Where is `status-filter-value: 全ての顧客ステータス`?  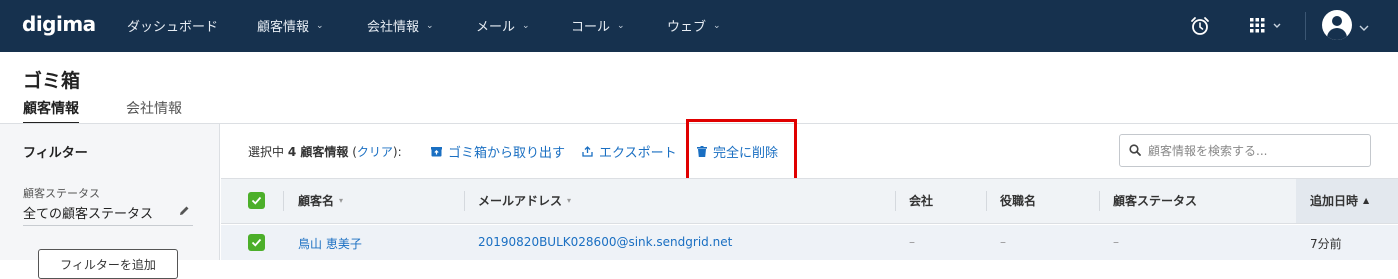 status-filter-value: 全ての顧客ステータス is located at coordinates (88, 212).